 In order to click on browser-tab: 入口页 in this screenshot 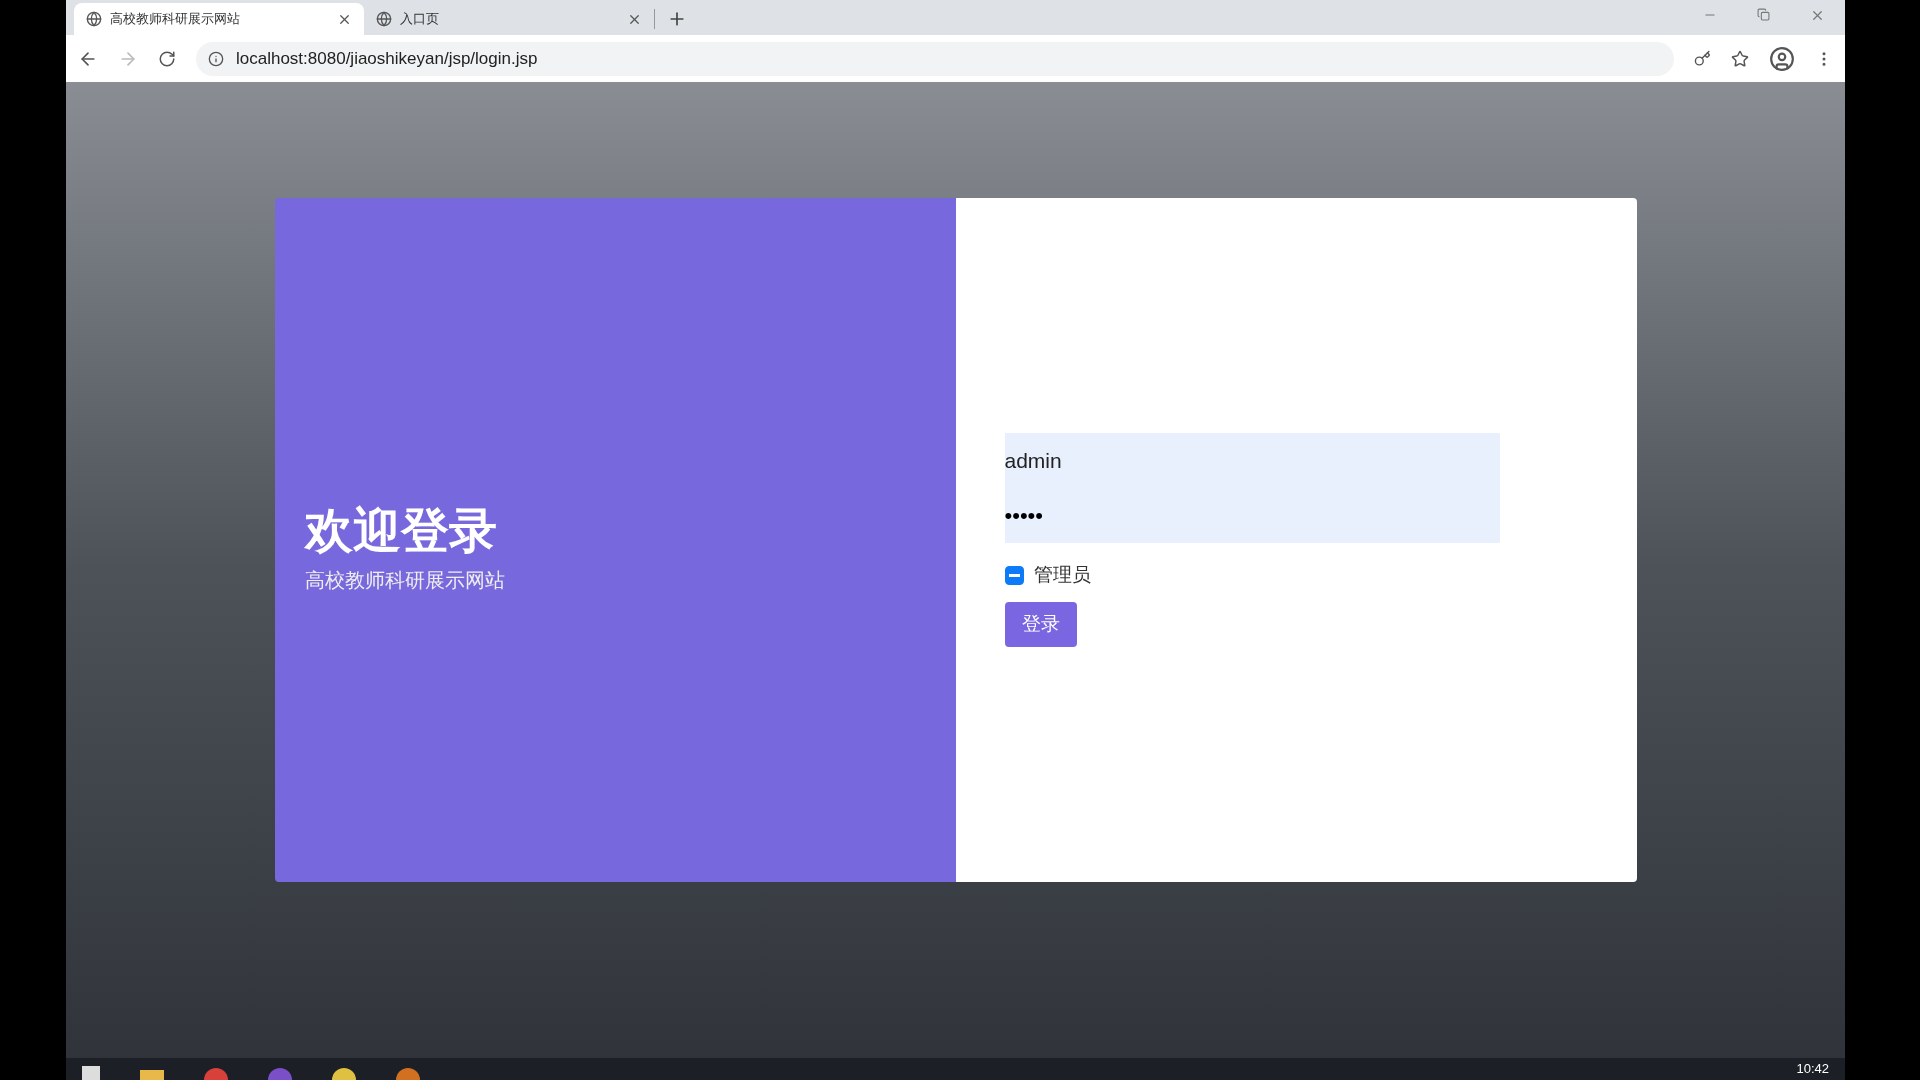, I will do `click(509, 19)`.